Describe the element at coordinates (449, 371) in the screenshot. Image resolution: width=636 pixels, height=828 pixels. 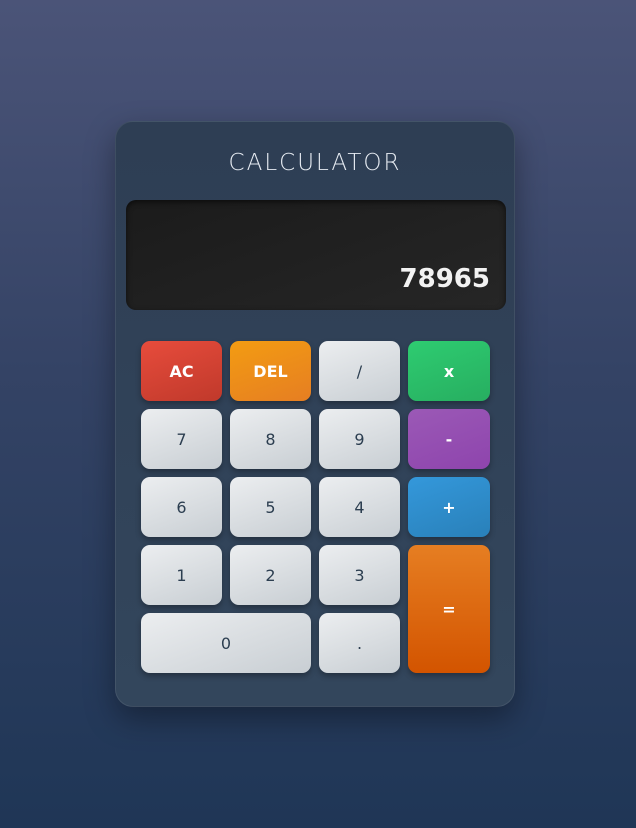
I see `multiply-button: x` at that location.